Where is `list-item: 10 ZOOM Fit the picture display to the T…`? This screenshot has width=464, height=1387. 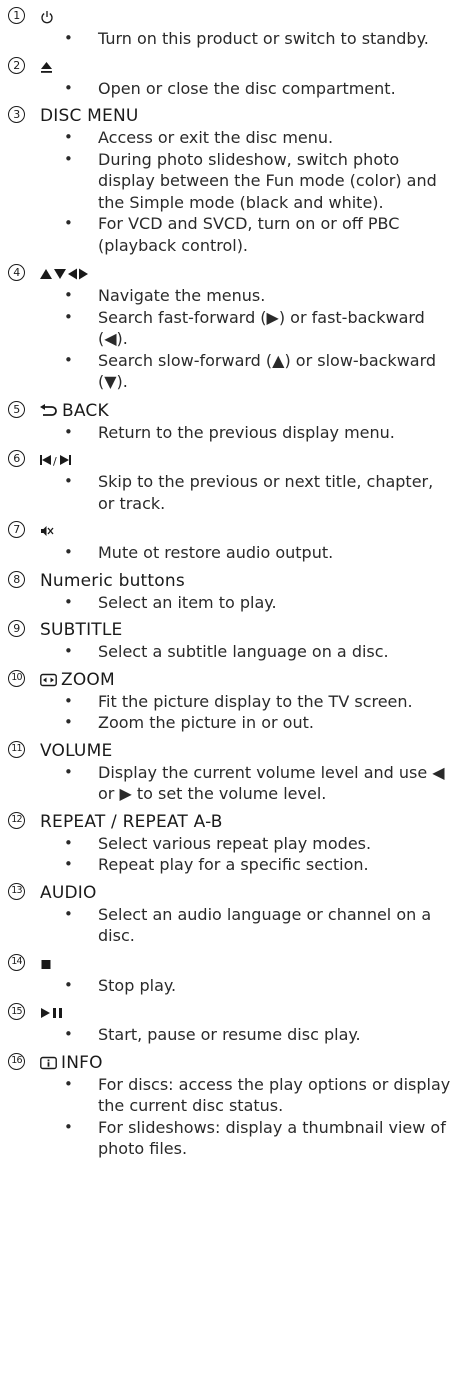
list-item: 10 ZOOM Fit the picture display to the T… is located at coordinates (232, 701).